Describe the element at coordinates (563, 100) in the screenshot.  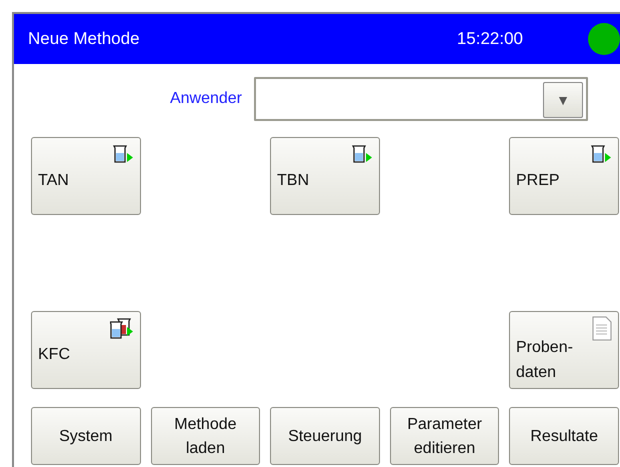
I see `dropdown-arrow-button: ▼` at that location.